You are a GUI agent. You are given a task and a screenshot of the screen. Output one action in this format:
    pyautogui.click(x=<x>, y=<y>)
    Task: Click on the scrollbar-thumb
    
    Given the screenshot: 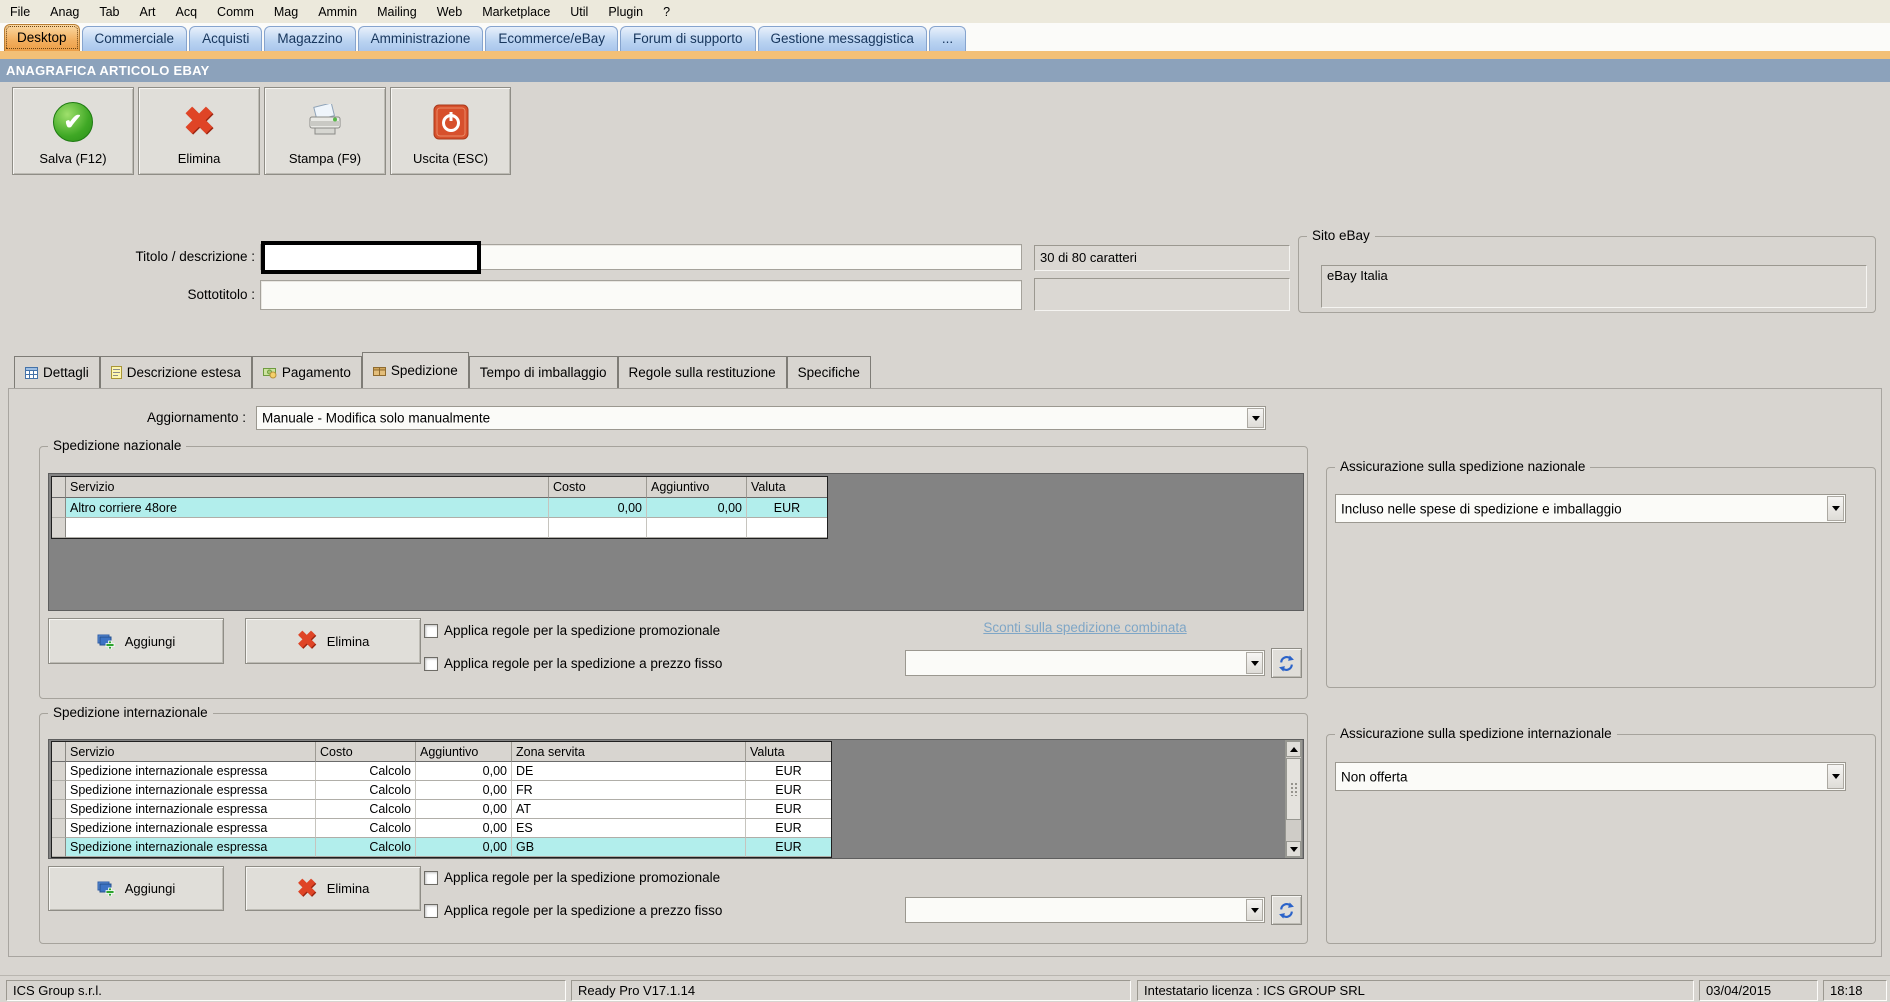 What is the action you would take?
    pyautogui.click(x=1293, y=789)
    